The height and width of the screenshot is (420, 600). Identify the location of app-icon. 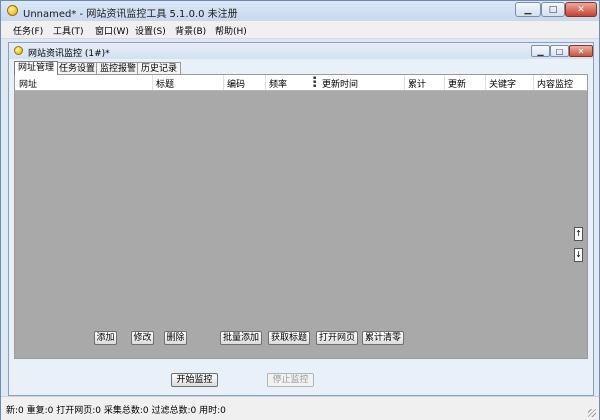
(12, 10).